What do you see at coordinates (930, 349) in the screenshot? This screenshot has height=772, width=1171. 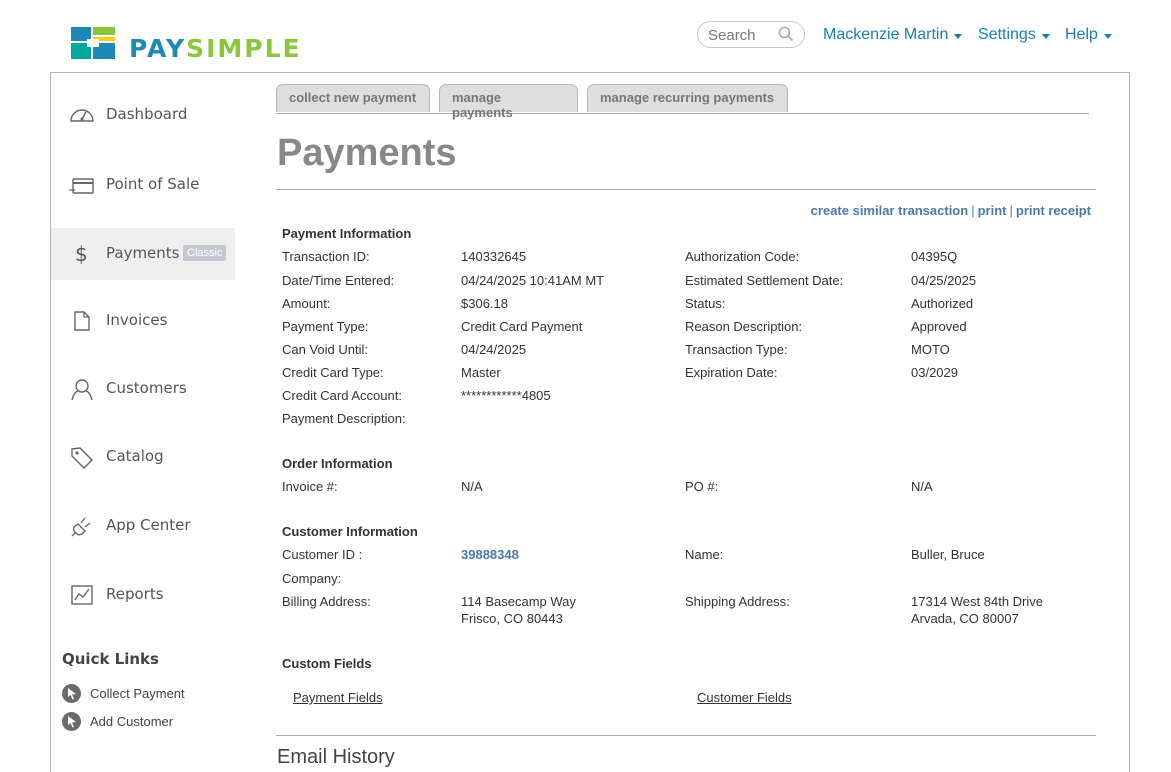 I see `transaction-type-value: MOTO` at bounding box center [930, 349].